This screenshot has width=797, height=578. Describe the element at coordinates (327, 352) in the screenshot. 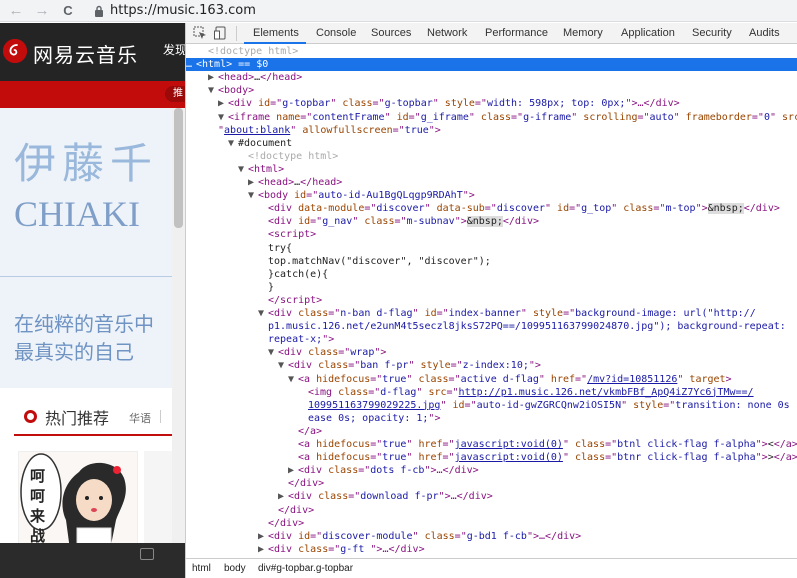

I see `dom-node-line: ▼ <div class="wrap">` at that location.